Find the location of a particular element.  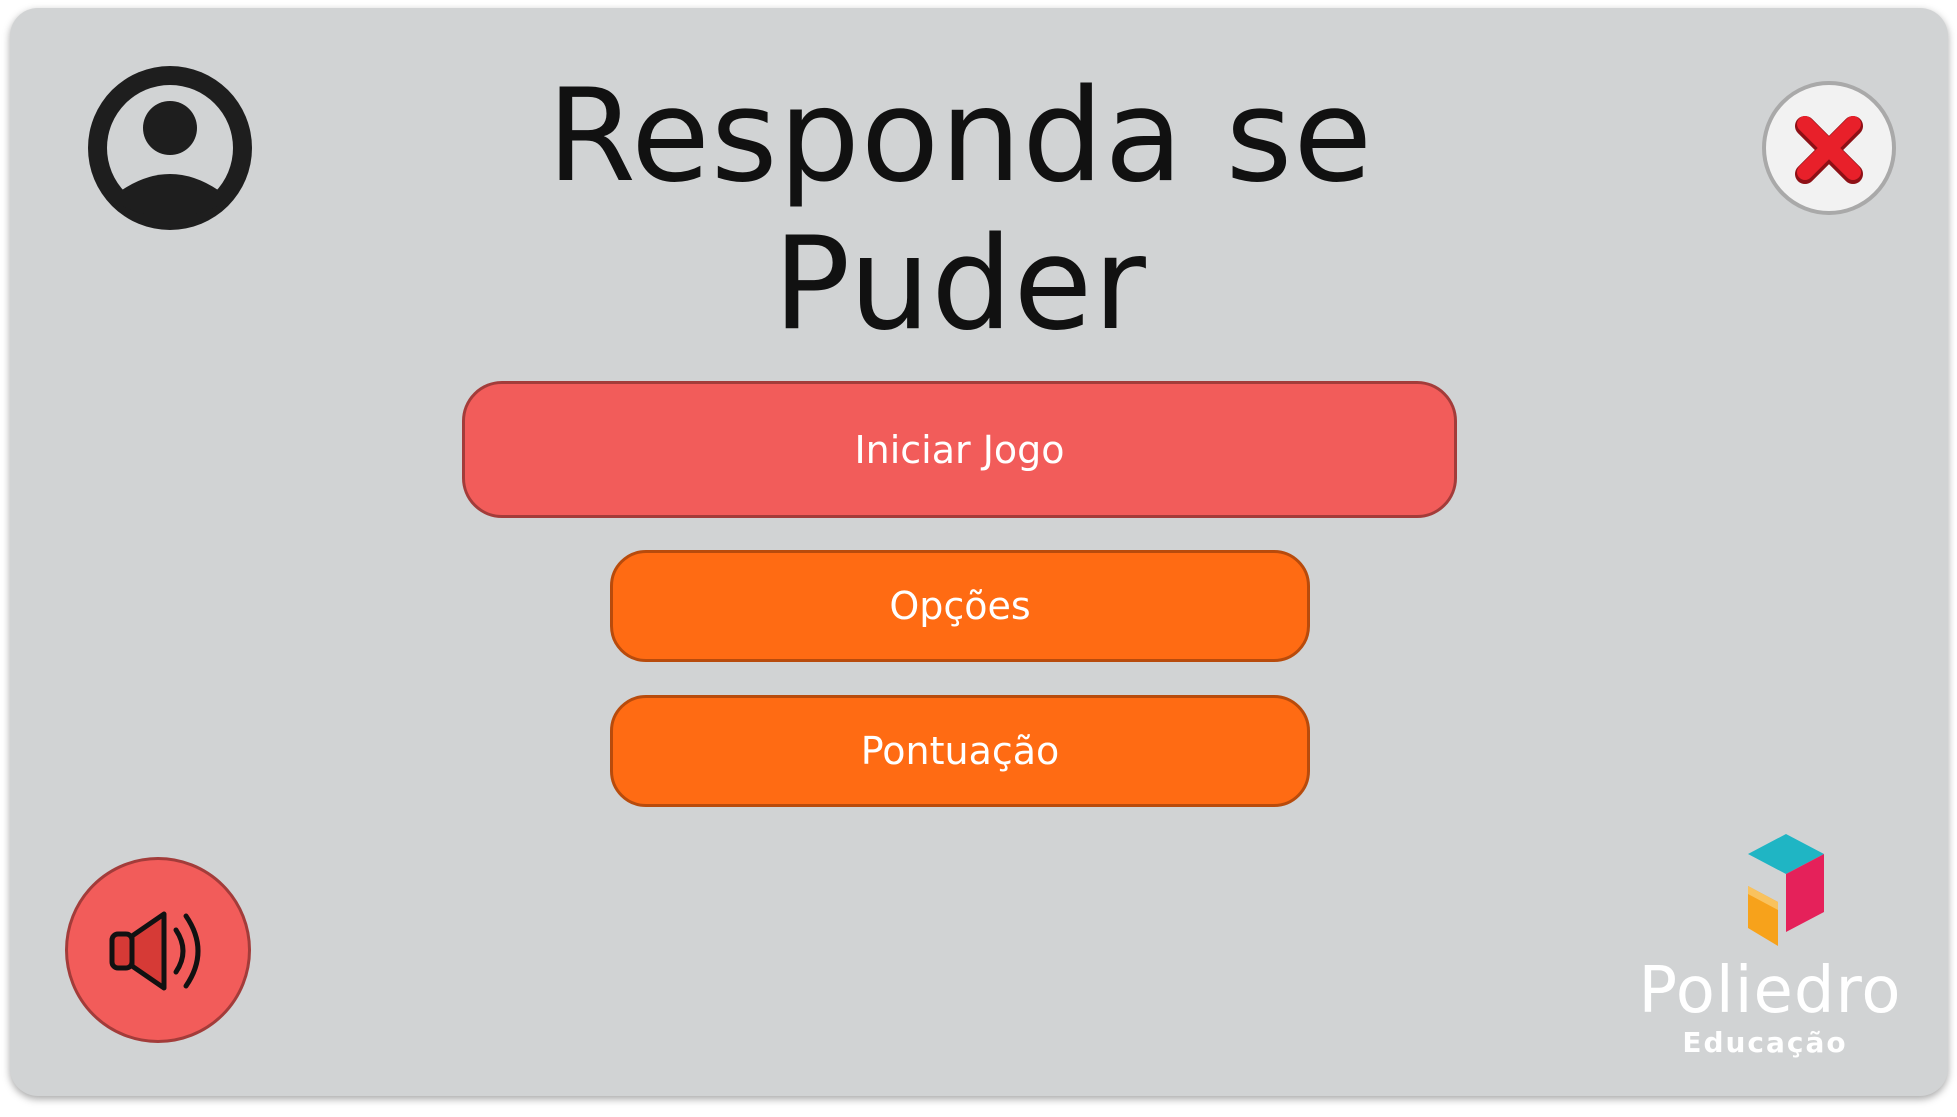

sound-toggle-button is located at coordinates (158, 950).